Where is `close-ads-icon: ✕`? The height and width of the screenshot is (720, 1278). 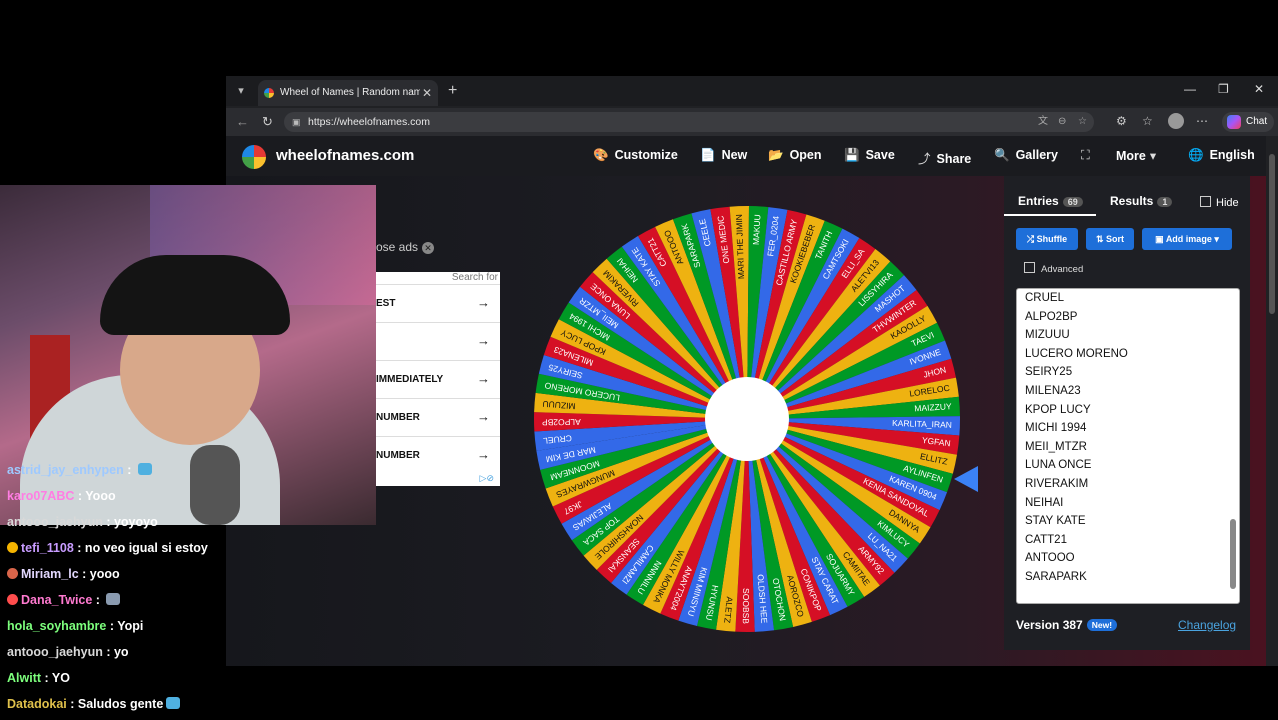
close-ads-icon: ✕ is located at coordinates (428, 248).